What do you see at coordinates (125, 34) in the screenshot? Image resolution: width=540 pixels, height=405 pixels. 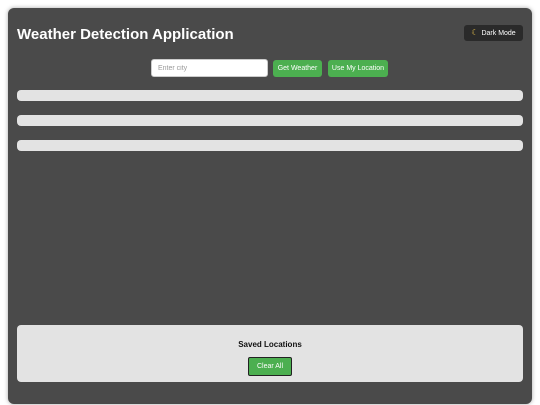 I see `page-title: Weather Detection Application` at bounding box center [125, 34].